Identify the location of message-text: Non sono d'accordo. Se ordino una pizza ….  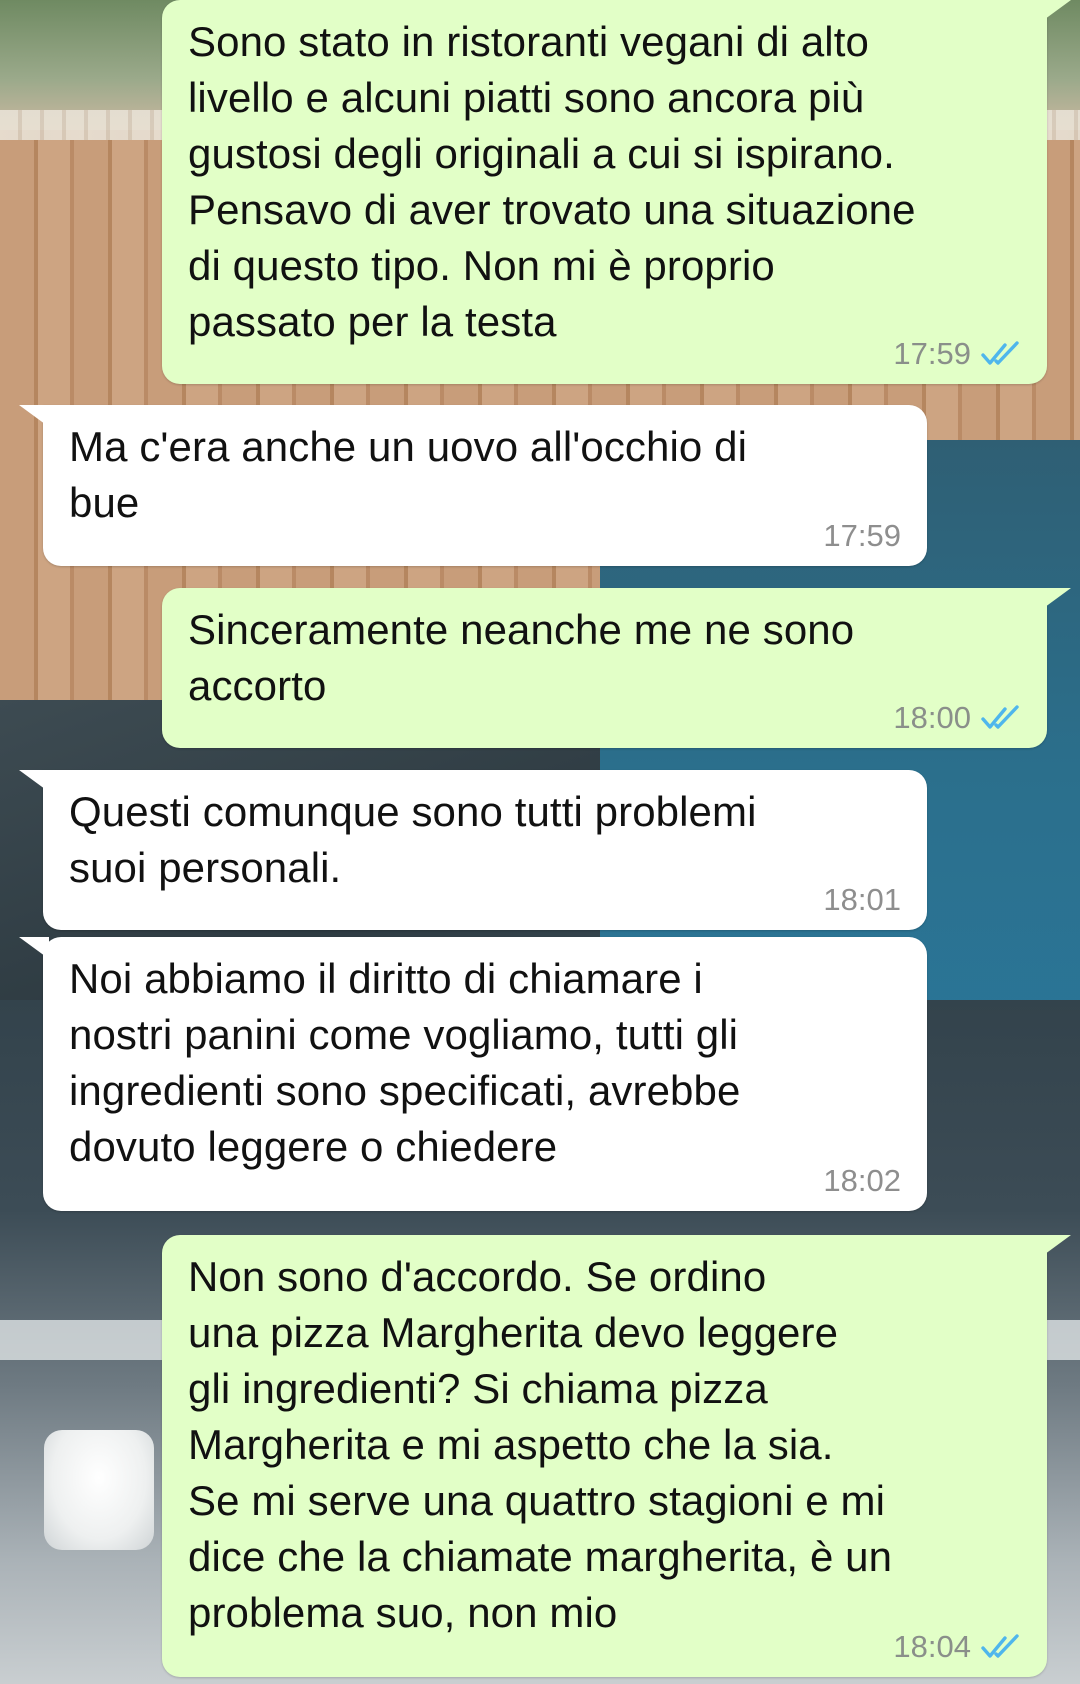
(540, 1444).